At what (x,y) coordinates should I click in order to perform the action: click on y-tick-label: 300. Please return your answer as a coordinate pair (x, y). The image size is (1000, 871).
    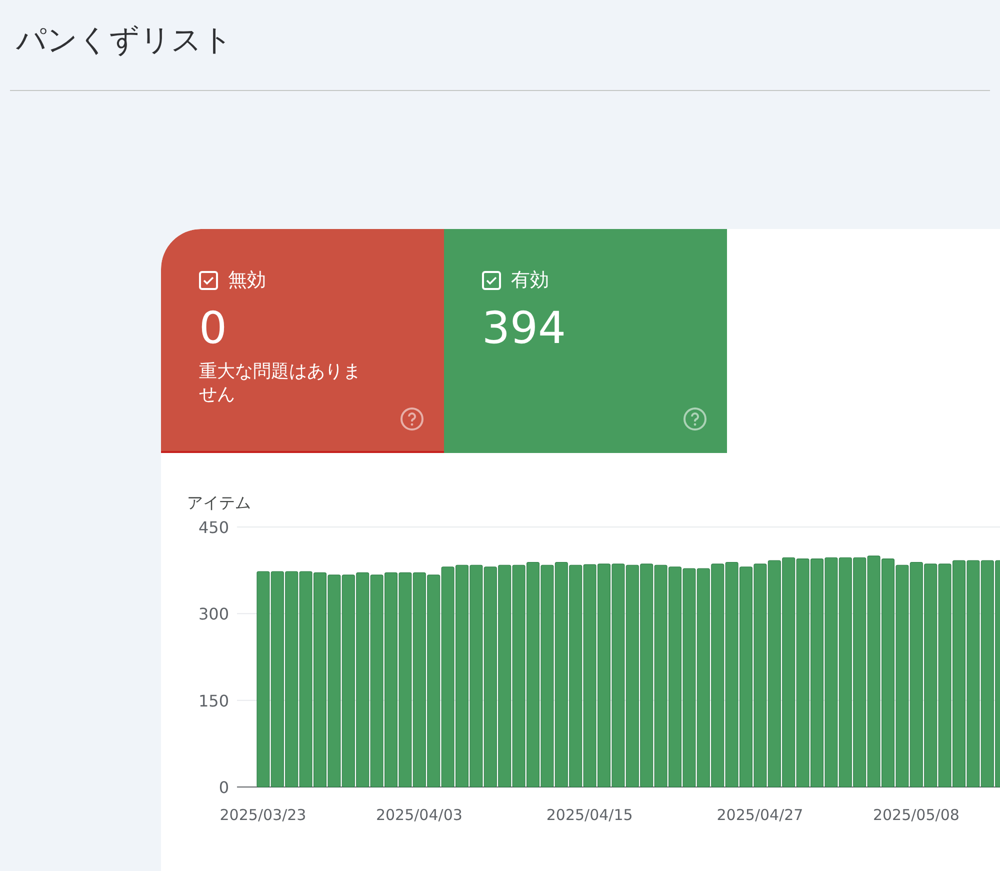
    Looking at the image, I should click on (213, 614).